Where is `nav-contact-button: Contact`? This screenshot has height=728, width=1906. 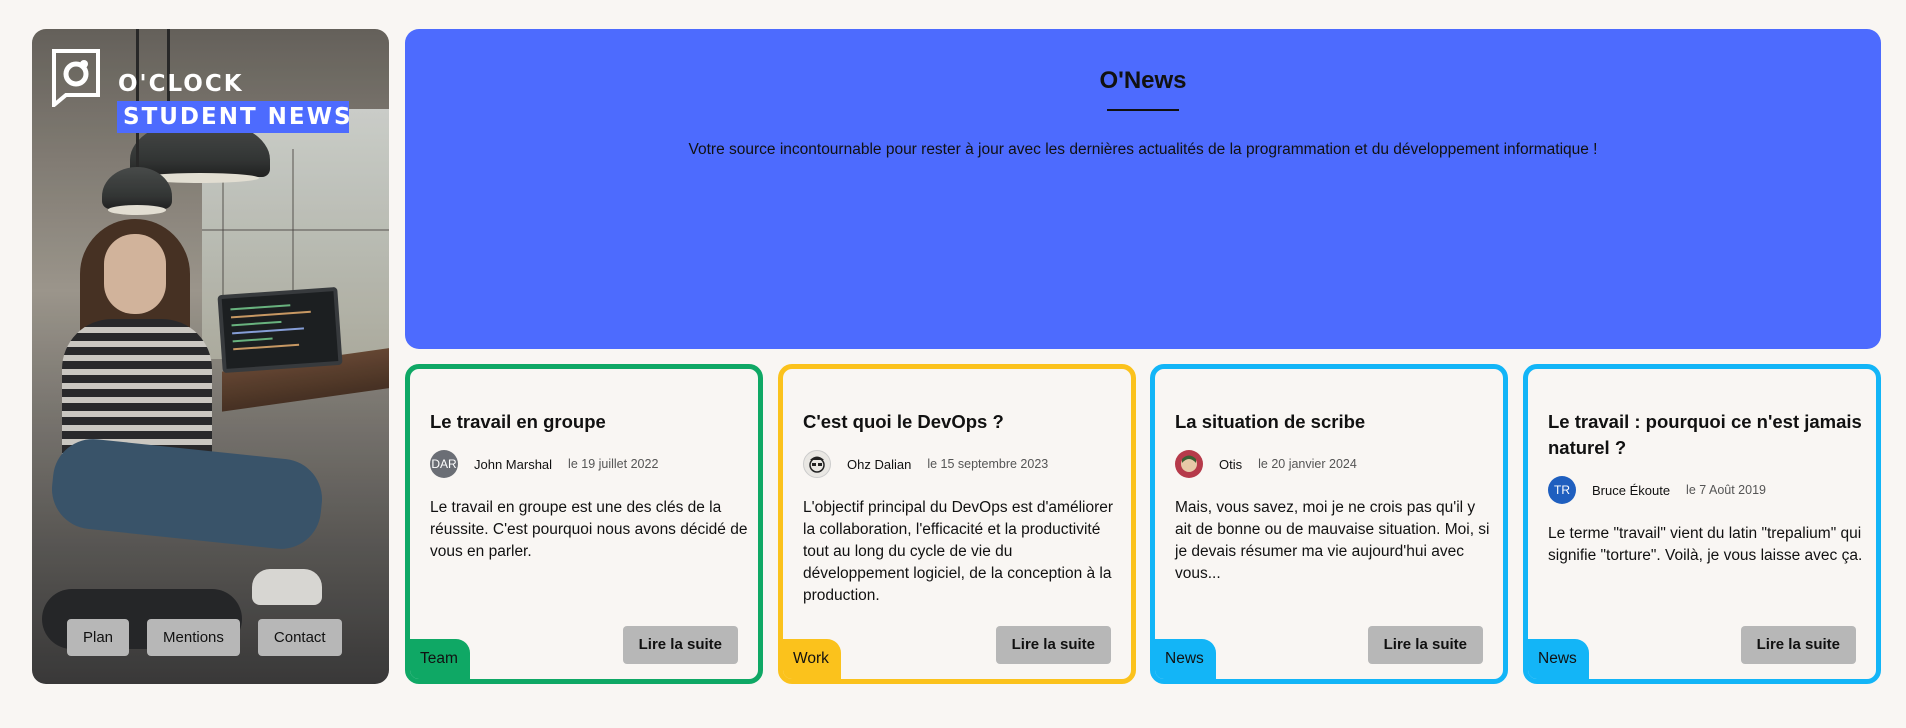 nav-contact-button: Contact is located at coordinates (299, 637).